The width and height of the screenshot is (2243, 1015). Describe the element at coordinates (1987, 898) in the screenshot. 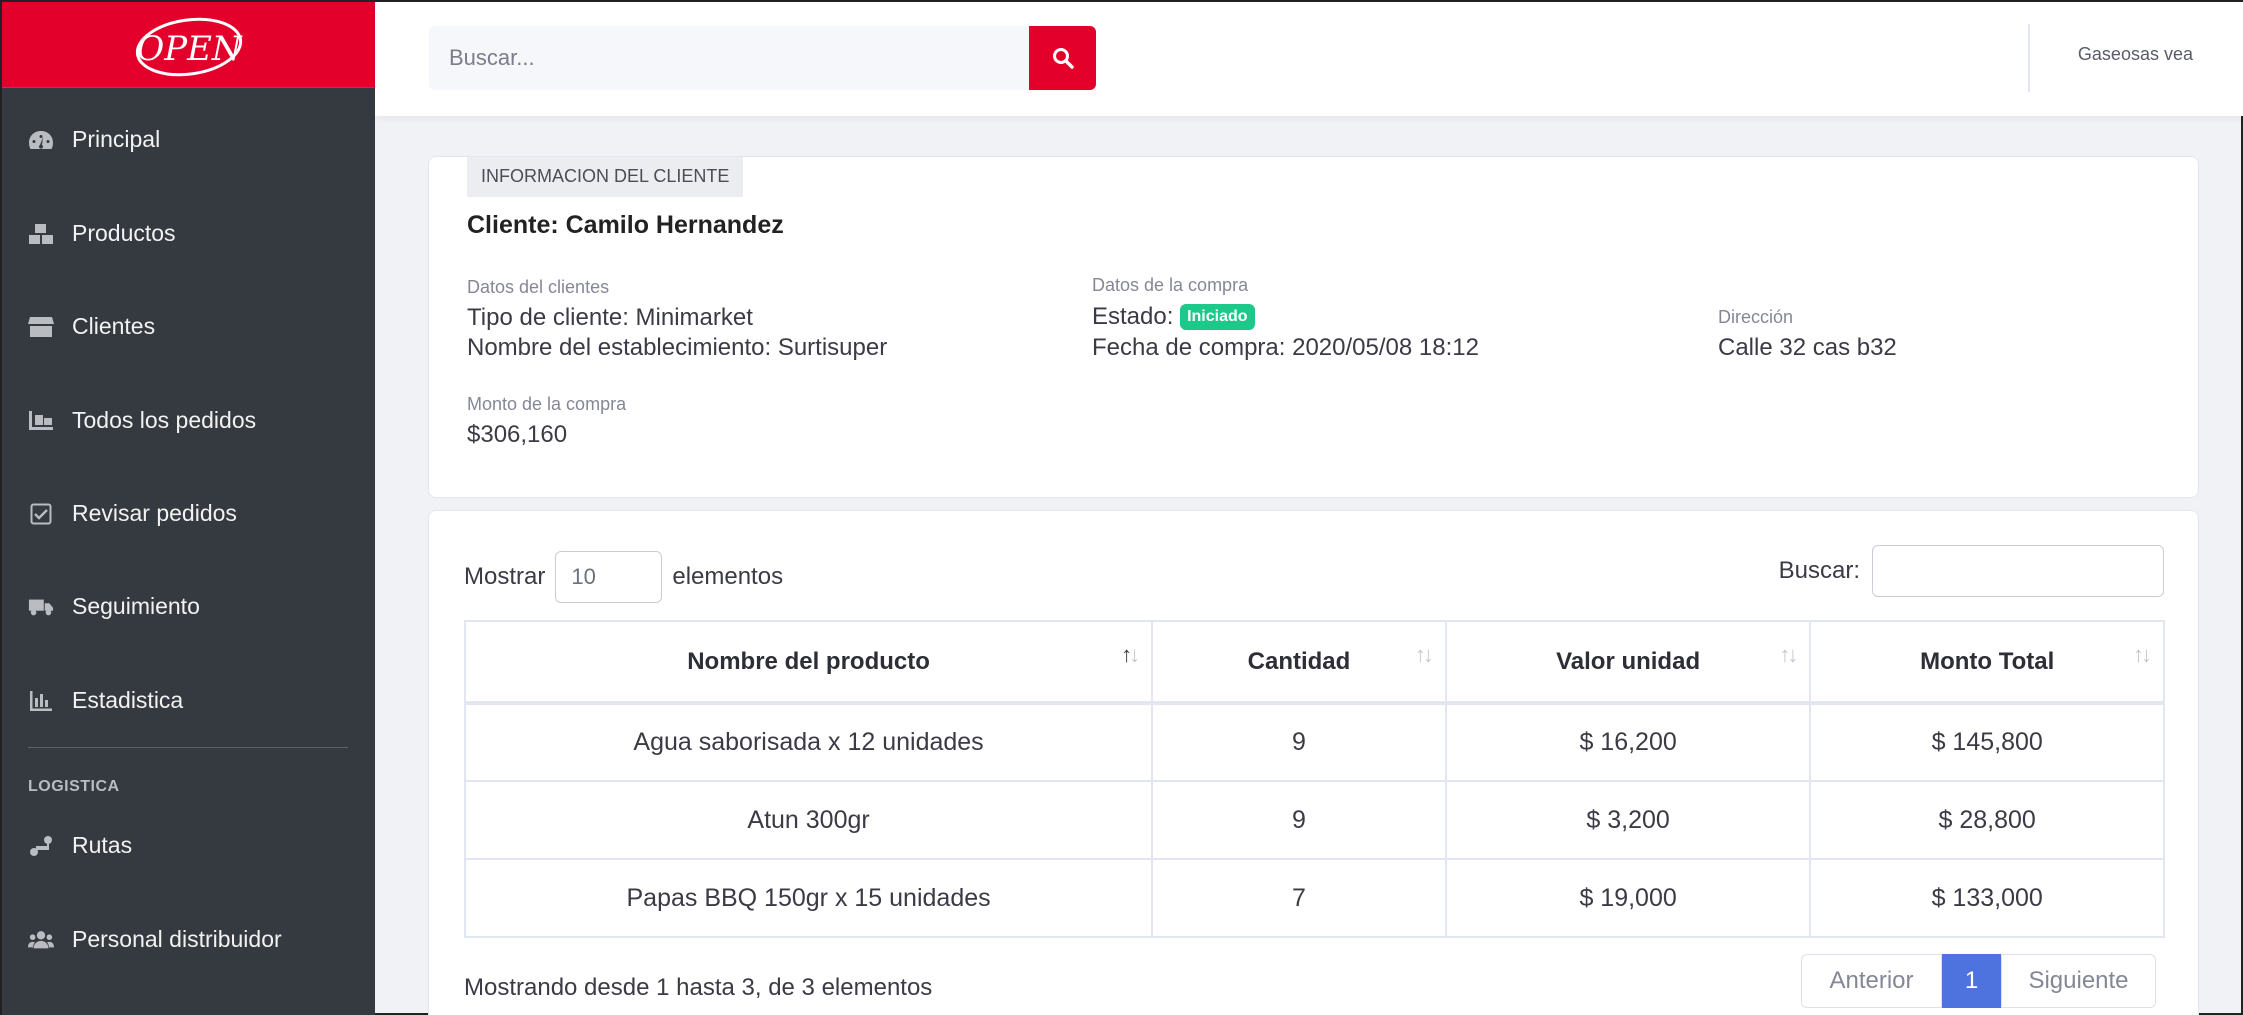

I see `cell-monto-total: $ 133,000` at that location.